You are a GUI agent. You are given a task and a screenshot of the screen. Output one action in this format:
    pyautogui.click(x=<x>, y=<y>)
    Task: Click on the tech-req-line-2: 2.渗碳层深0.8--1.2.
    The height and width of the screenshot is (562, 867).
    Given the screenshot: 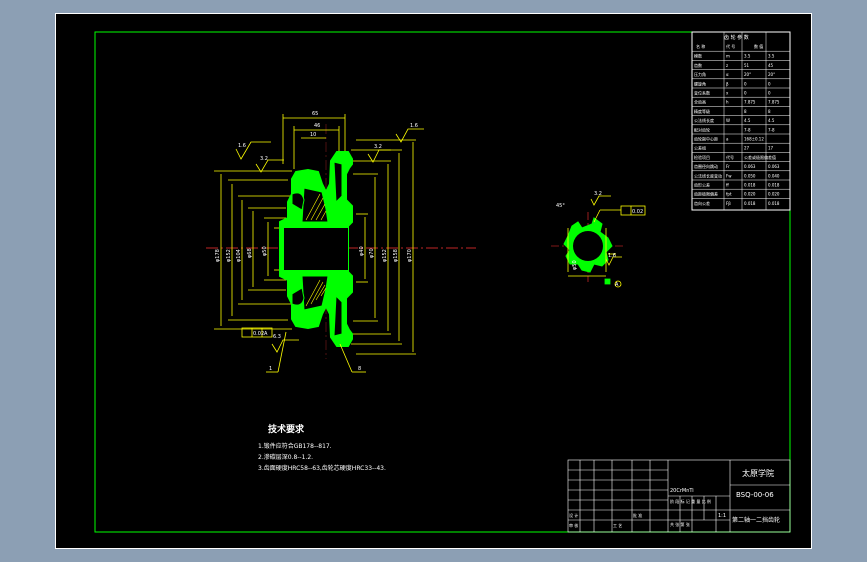 What is the action you would take?
    pyautogui.click(x=285, y=457)
    